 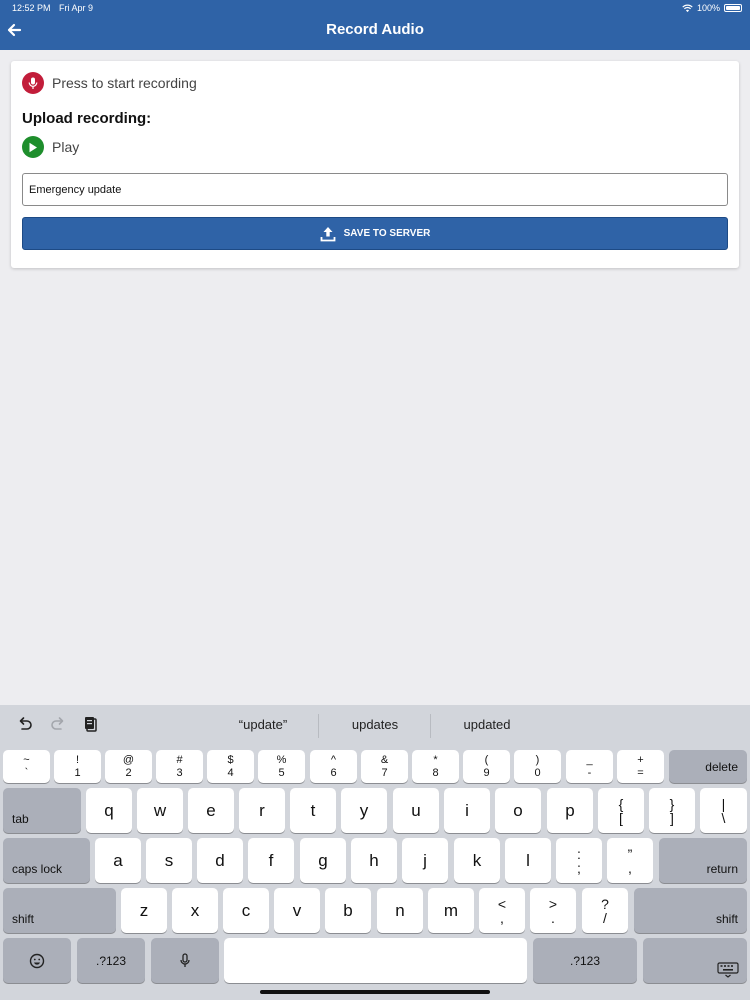 I want to click on key-1: ! 1, so click(x=77, y=766).